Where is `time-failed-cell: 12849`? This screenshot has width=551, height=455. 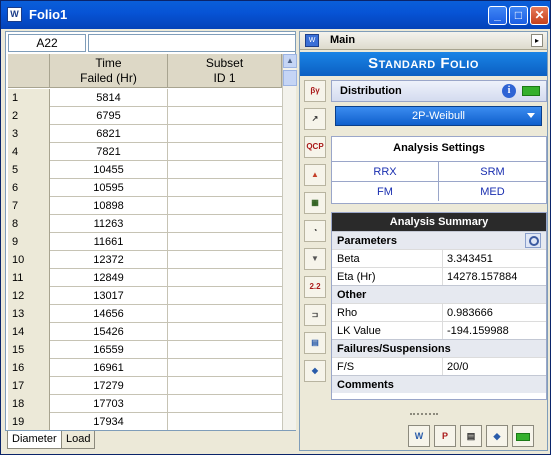 time-failed-cell: 12849 is located at coordinates (109, 278).